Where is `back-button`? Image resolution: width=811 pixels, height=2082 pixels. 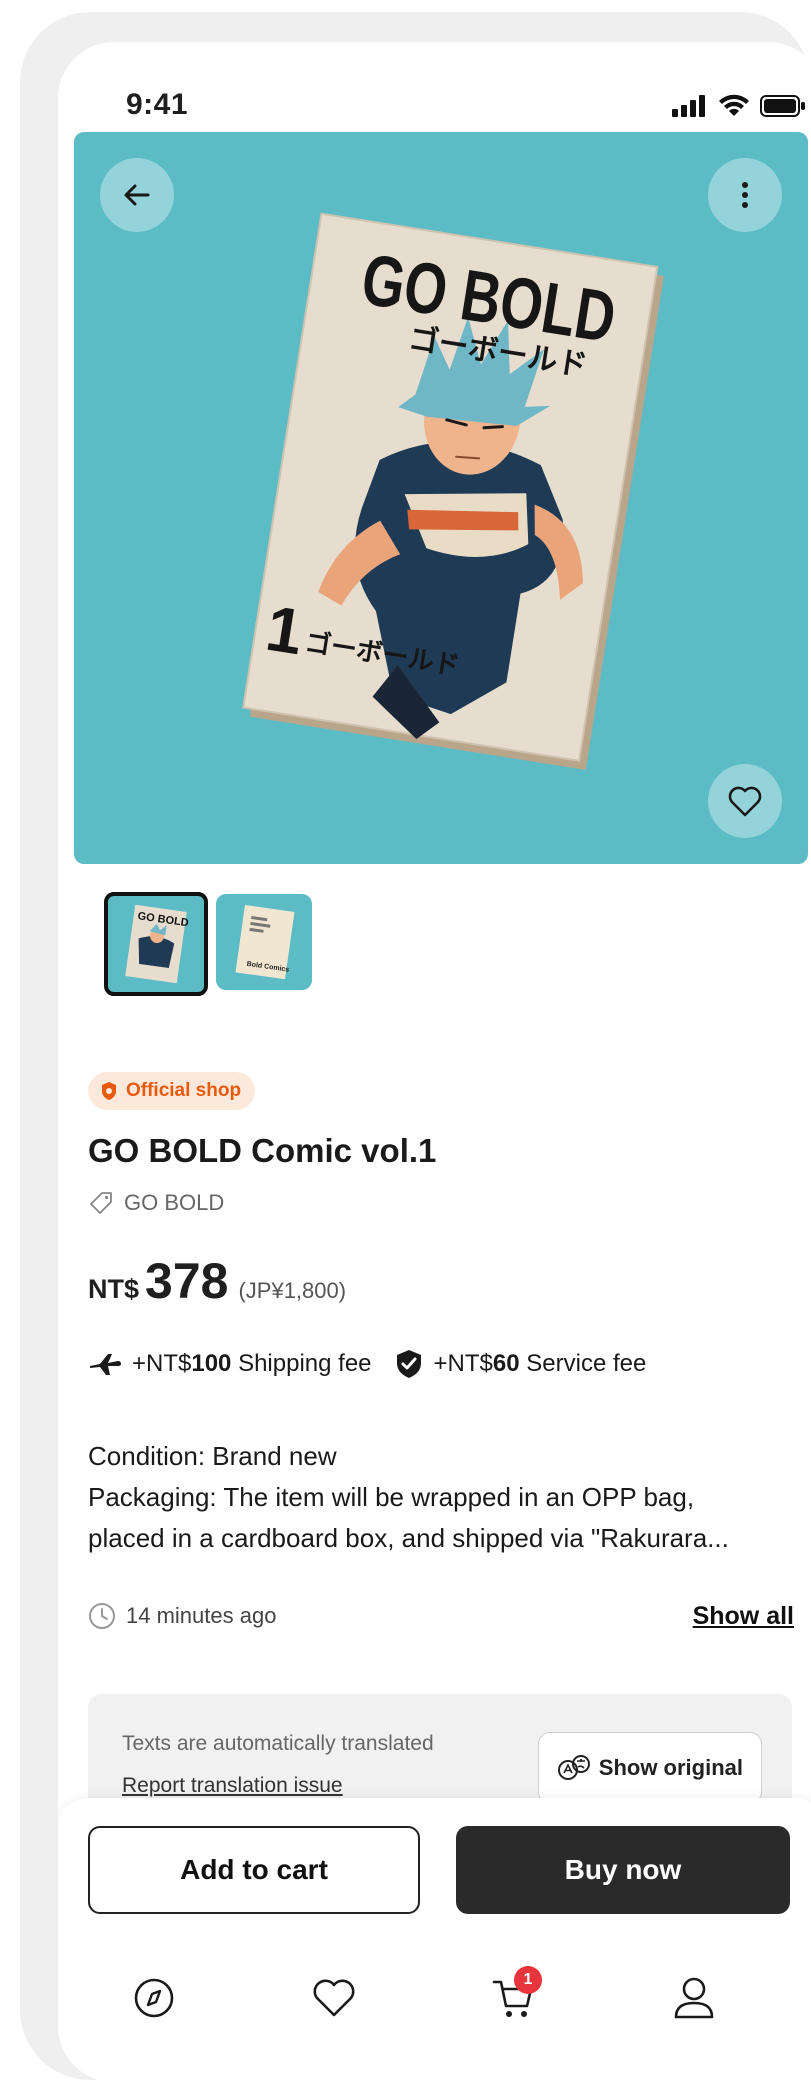 back-button is located at coordinates (137, 195).